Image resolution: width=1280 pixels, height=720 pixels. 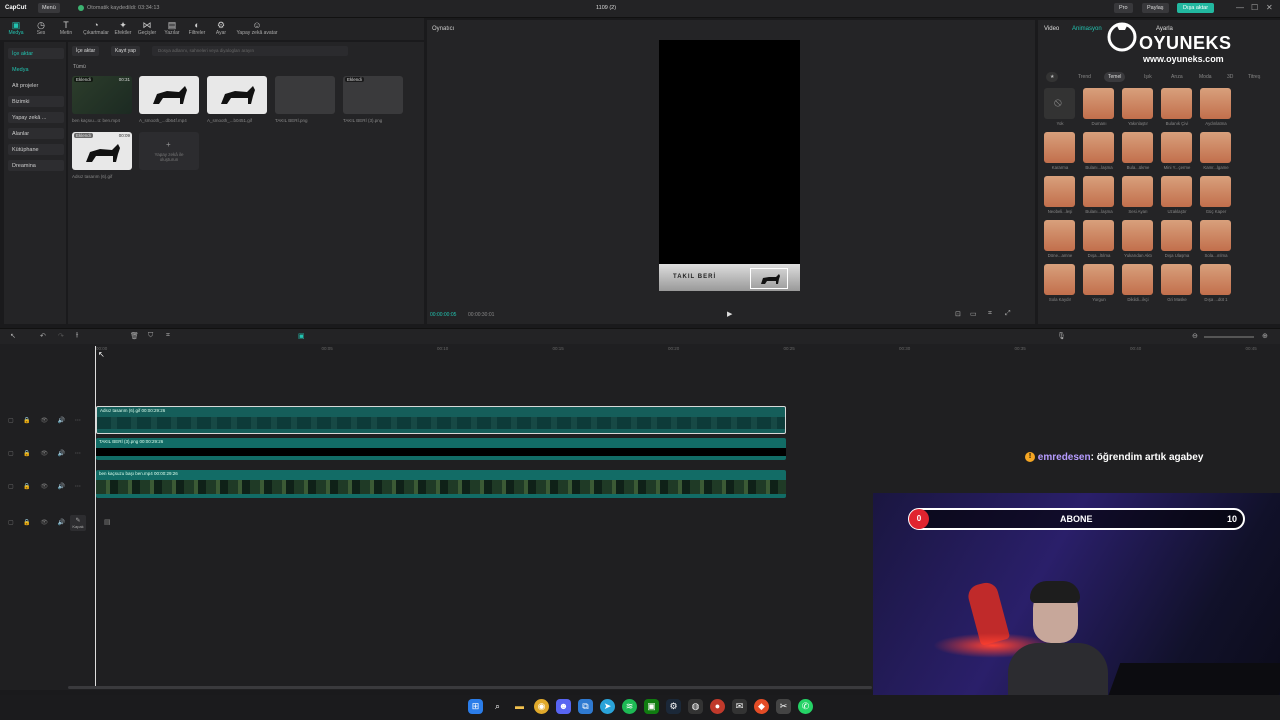 I want to click on cover-button: ✎ Kapak, so click(x=78, y=523).